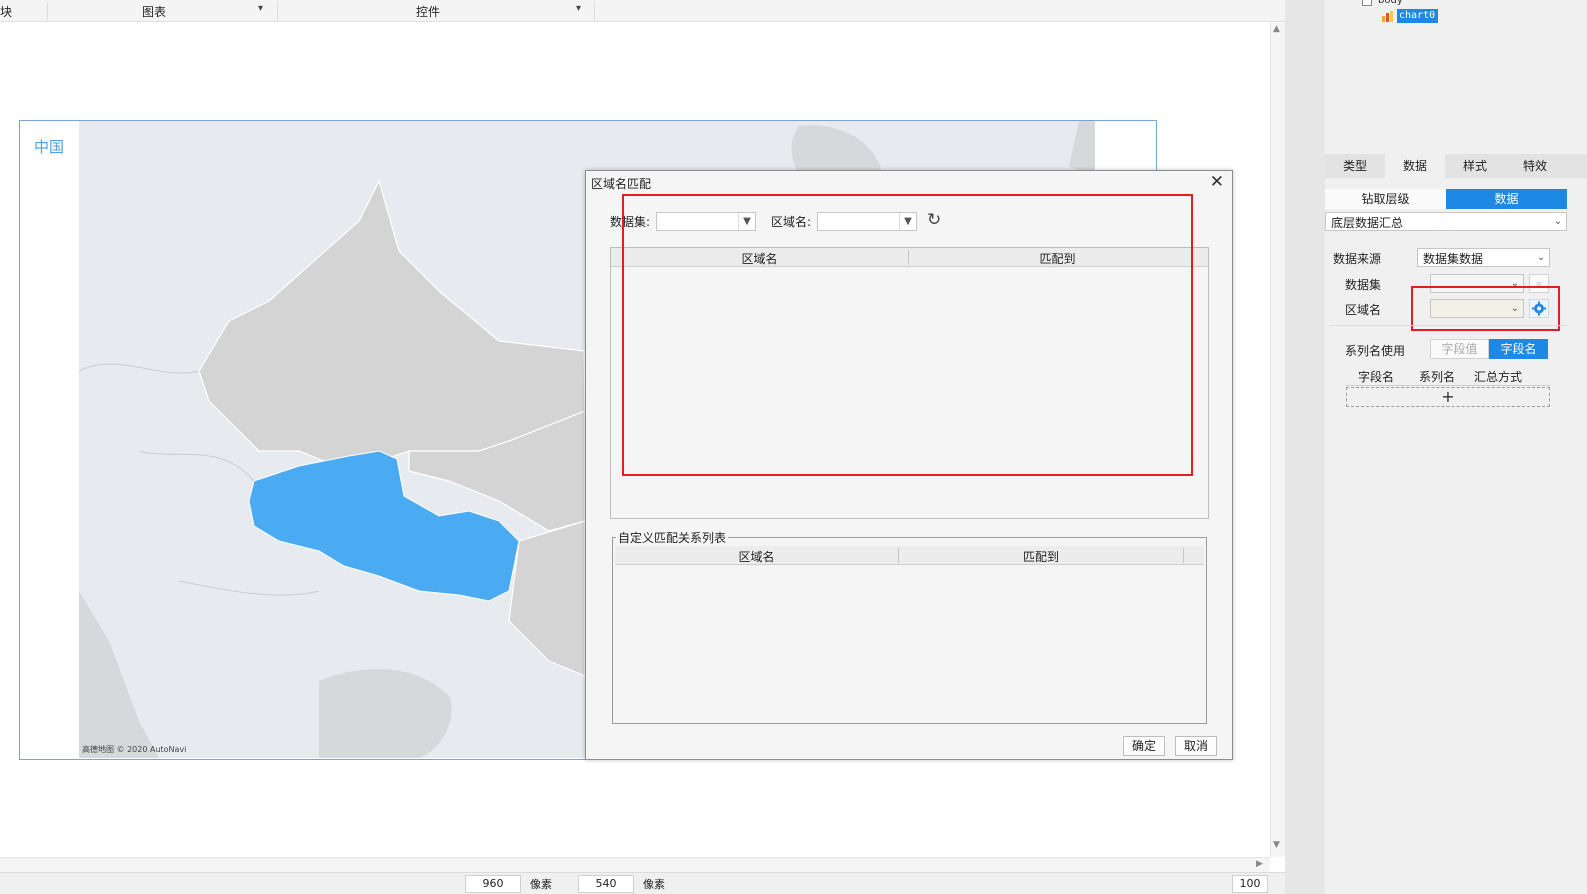 Image resolution: width=1587 pixels, height=894 pixels. Describe the element at coordinates (1459, 349) in the screenshot. I see `toggle-field-value: 字段值` at that location.